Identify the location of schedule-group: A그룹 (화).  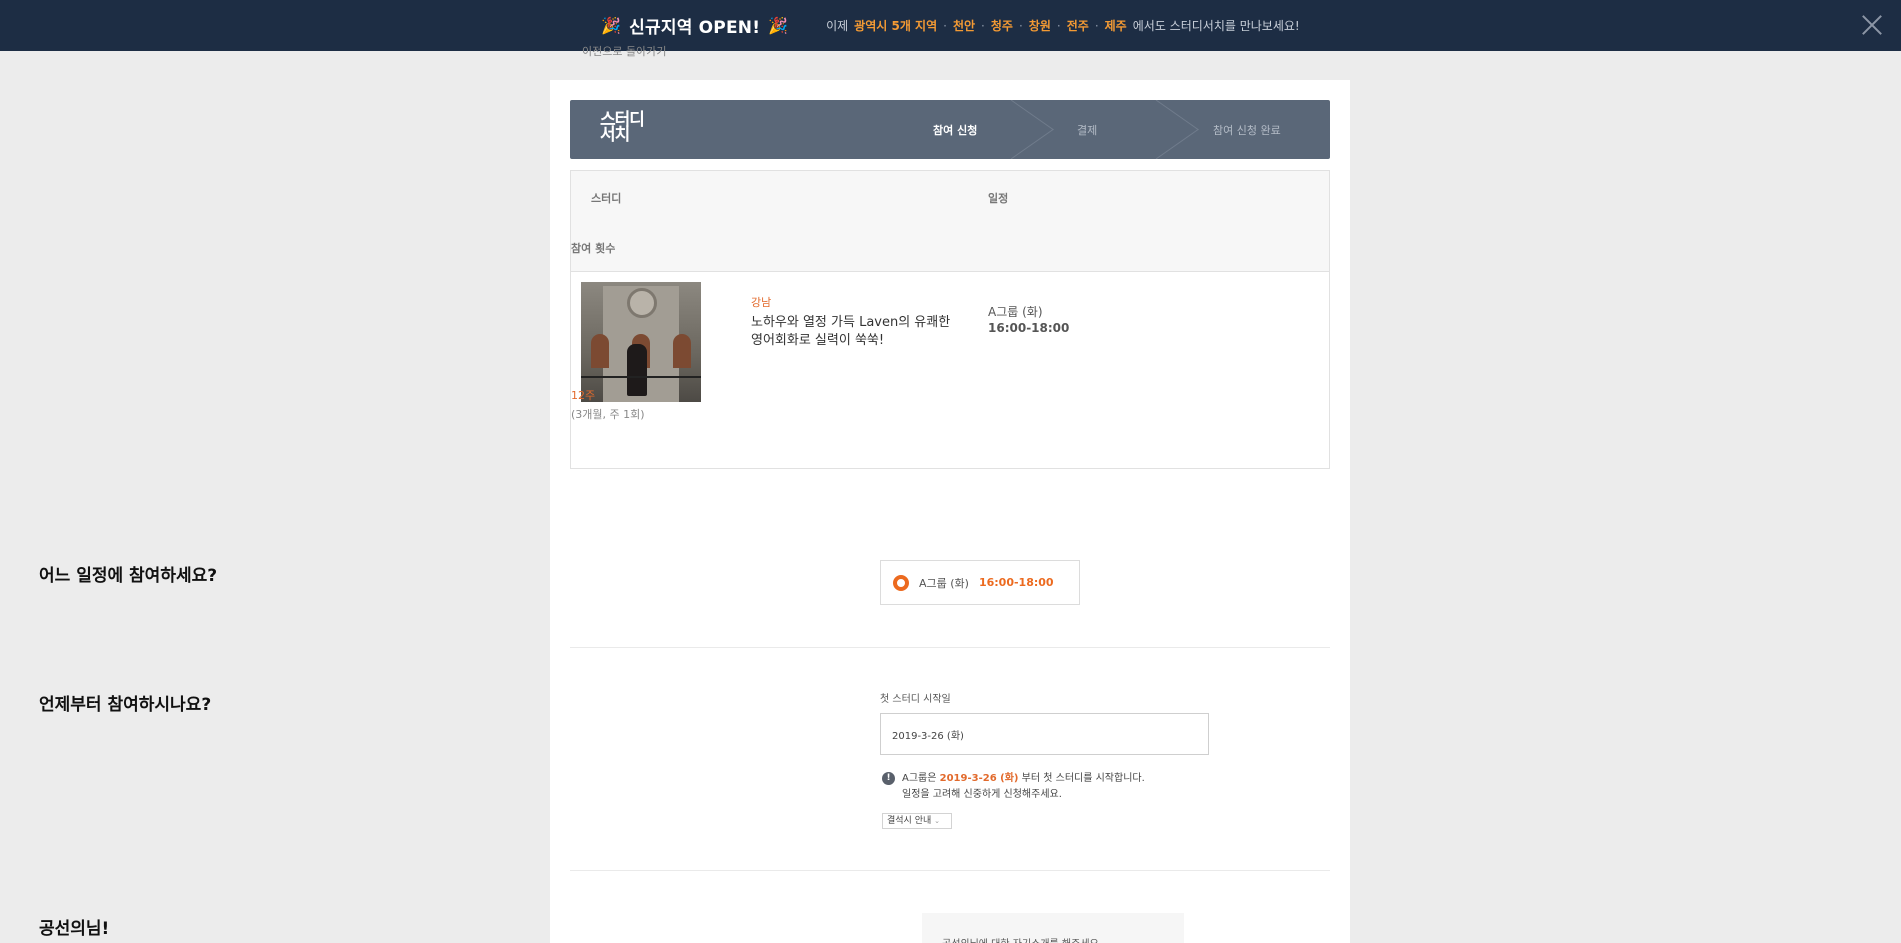
(1015, 312).